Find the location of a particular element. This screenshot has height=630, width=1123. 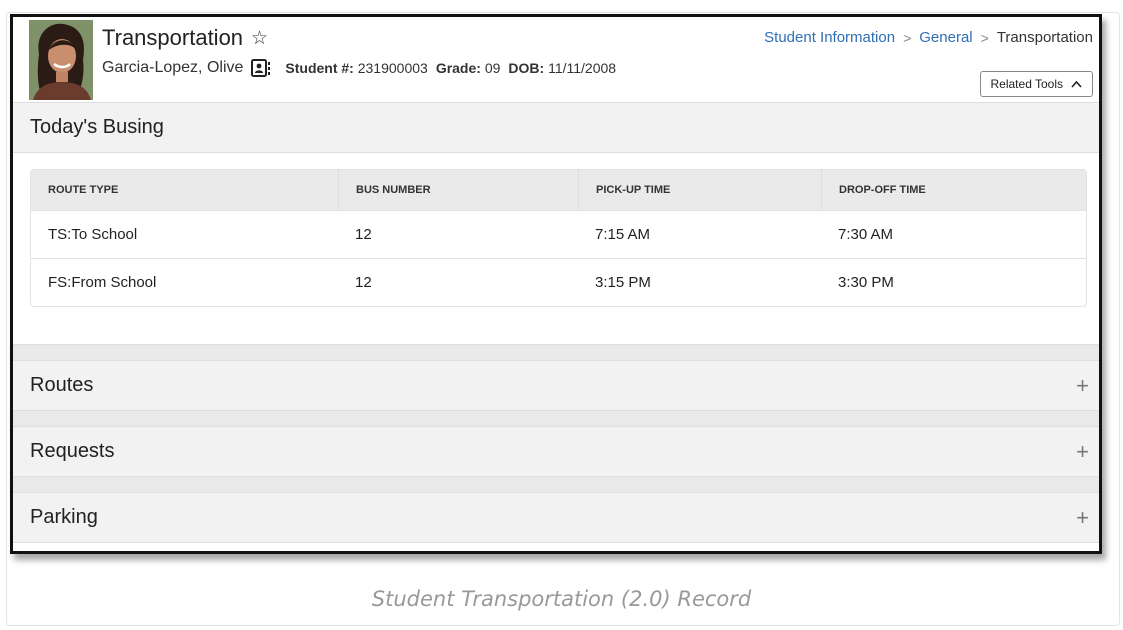

table-row: FS:From School 12 3:15 PM 3:30 PM is located at coordinates (558, 282).